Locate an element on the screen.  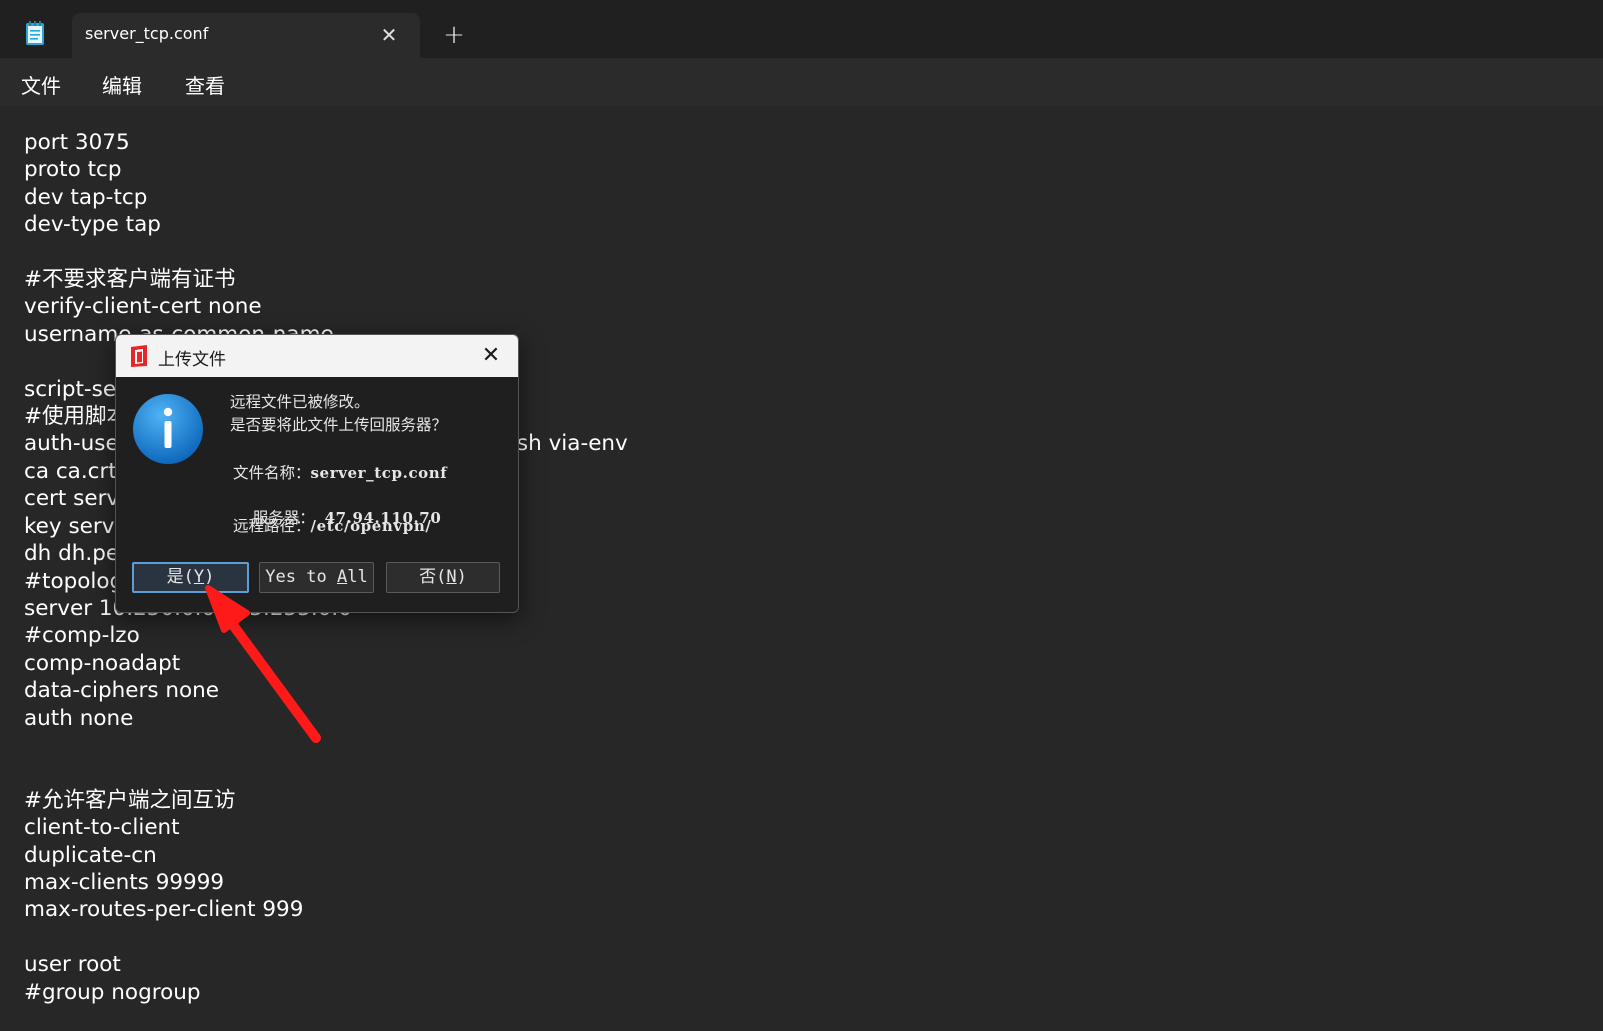
filename-label: 文件名称： is located at coordinates (272, 473).